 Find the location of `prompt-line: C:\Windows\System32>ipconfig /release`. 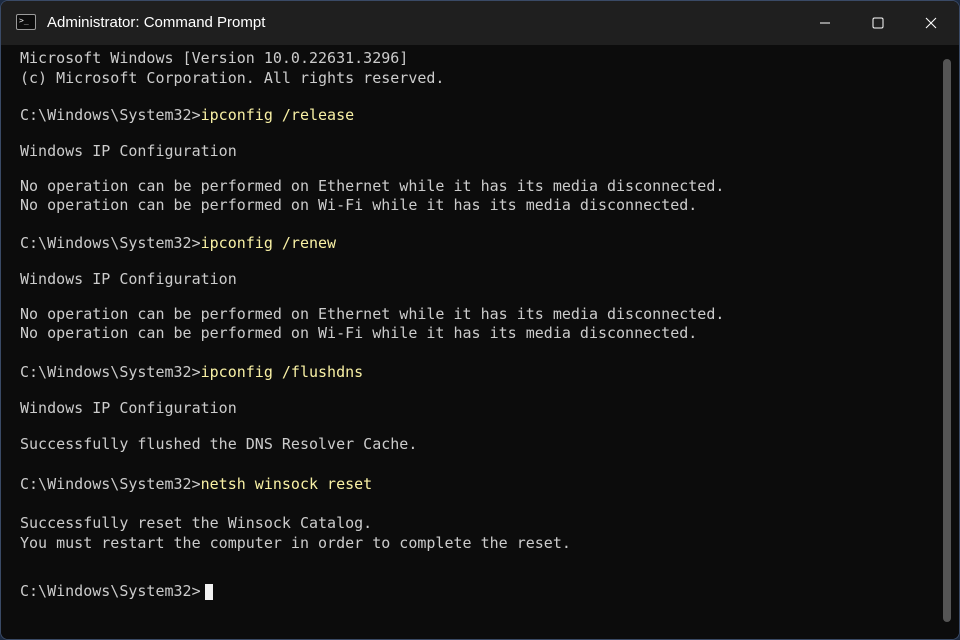

prompt-line: C:\Windows\System32>ipconfig /release is located at coordinates (187, 115).